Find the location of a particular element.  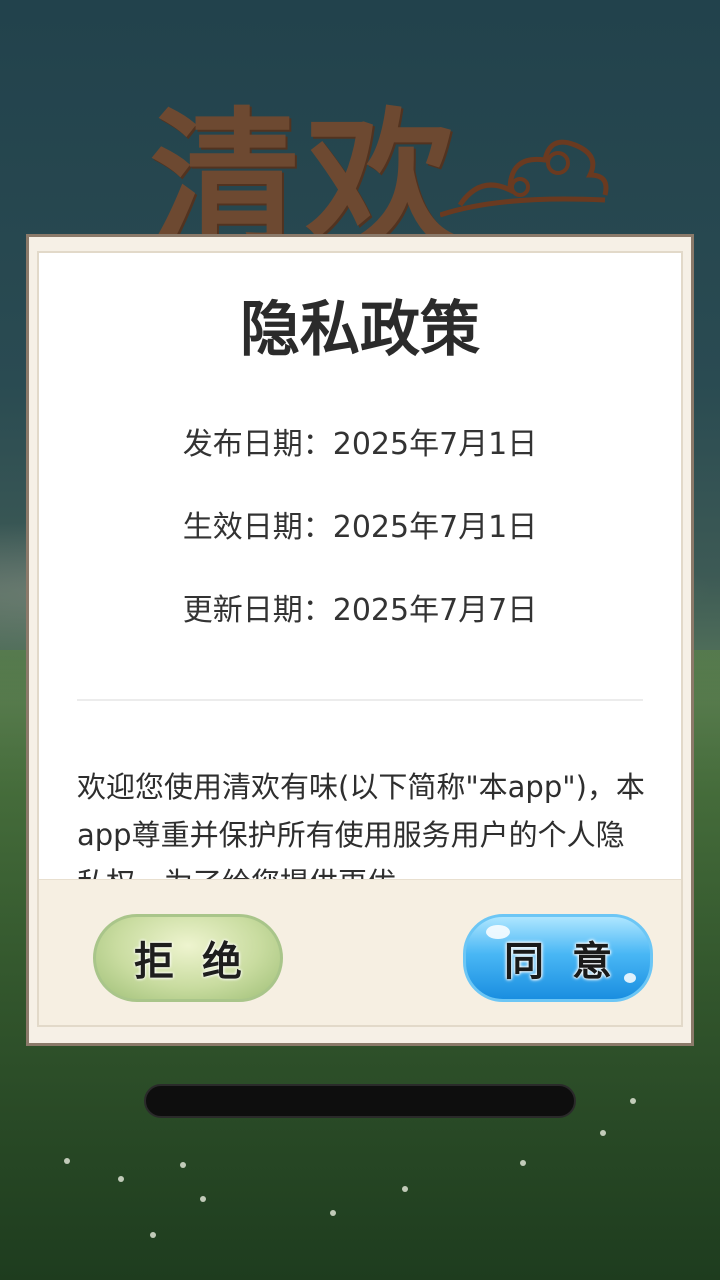

cloud-ornament-icon is located at coordinates (524, 178).